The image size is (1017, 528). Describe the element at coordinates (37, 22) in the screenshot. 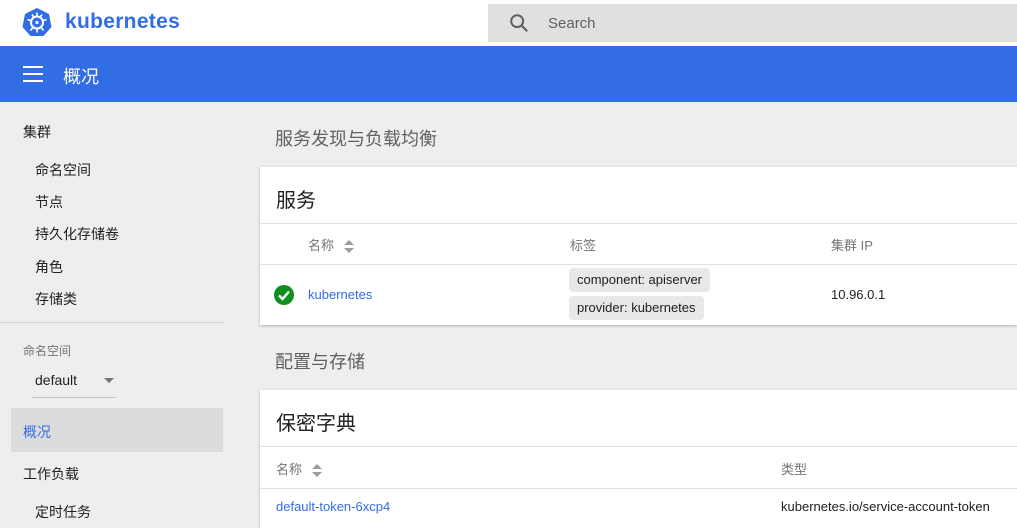

I see `kubernetes-logo-icon` at that location.